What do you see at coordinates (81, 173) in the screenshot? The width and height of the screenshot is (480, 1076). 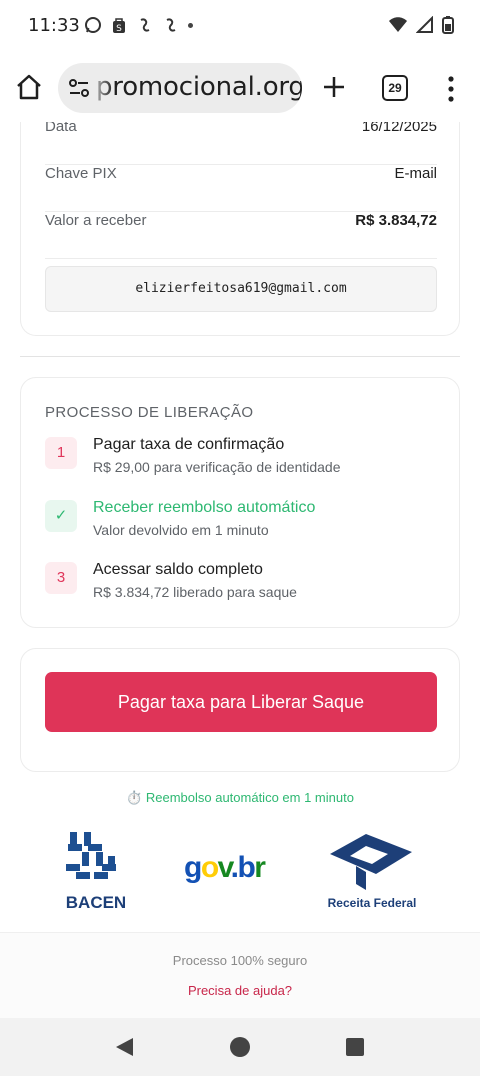 I see `detail-label: Chave PIX` at bounding box center [81, 173].